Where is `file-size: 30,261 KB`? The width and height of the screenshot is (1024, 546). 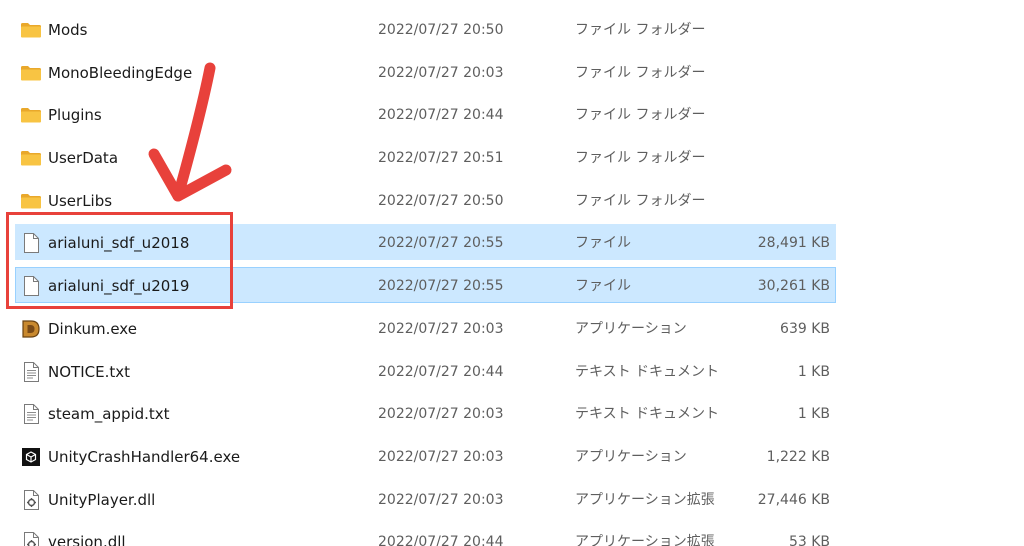
file-size: 30,261 KB is located at coordinates (793, 286).